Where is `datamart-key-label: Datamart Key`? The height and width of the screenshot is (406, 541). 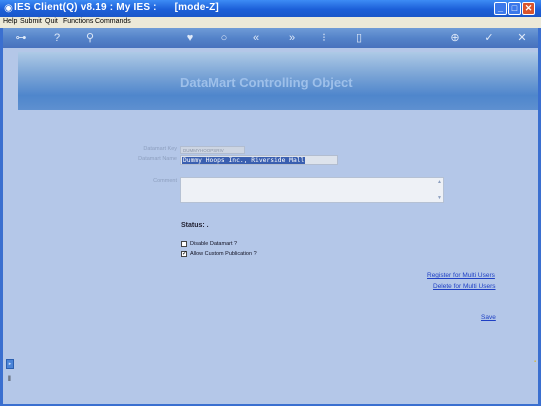
datamart-key-label: Datamart Key is located at coordinates (160, 149).